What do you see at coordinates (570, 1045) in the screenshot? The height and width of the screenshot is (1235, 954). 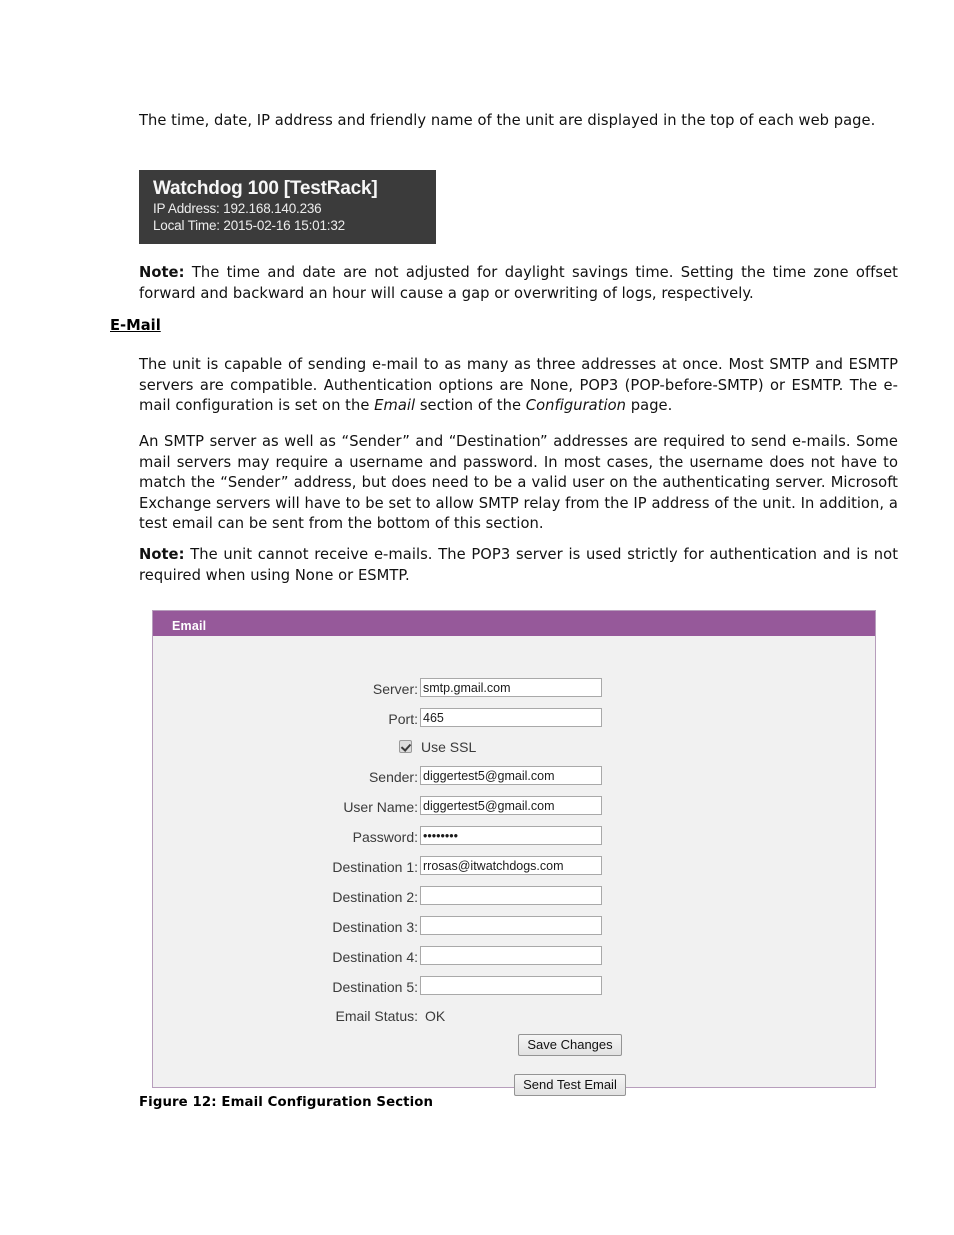 I see `save-changes-button: Save Changes` at bounding box center [570, 1045].